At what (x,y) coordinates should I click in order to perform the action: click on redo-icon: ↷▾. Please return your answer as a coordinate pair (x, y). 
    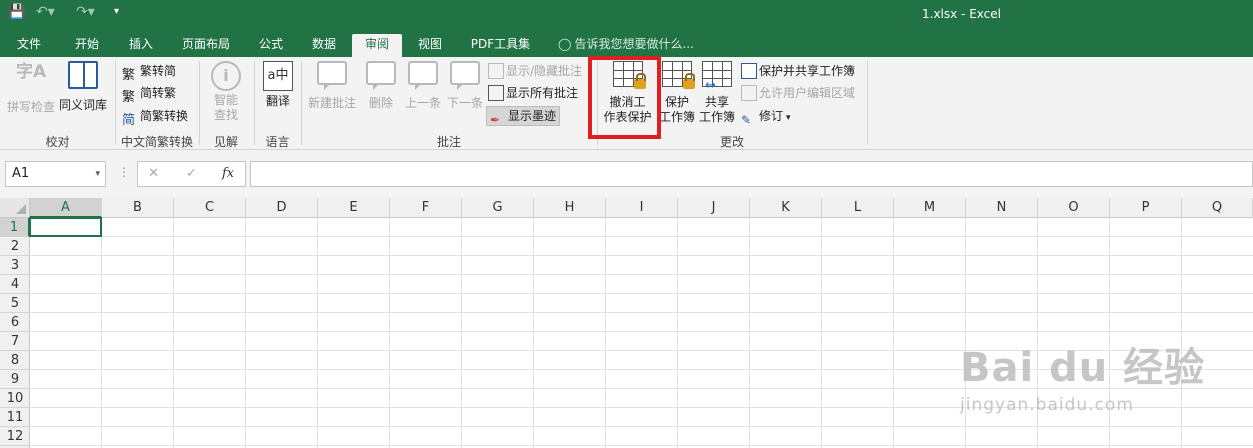
    Looking at the image, I should click on (85, 12).